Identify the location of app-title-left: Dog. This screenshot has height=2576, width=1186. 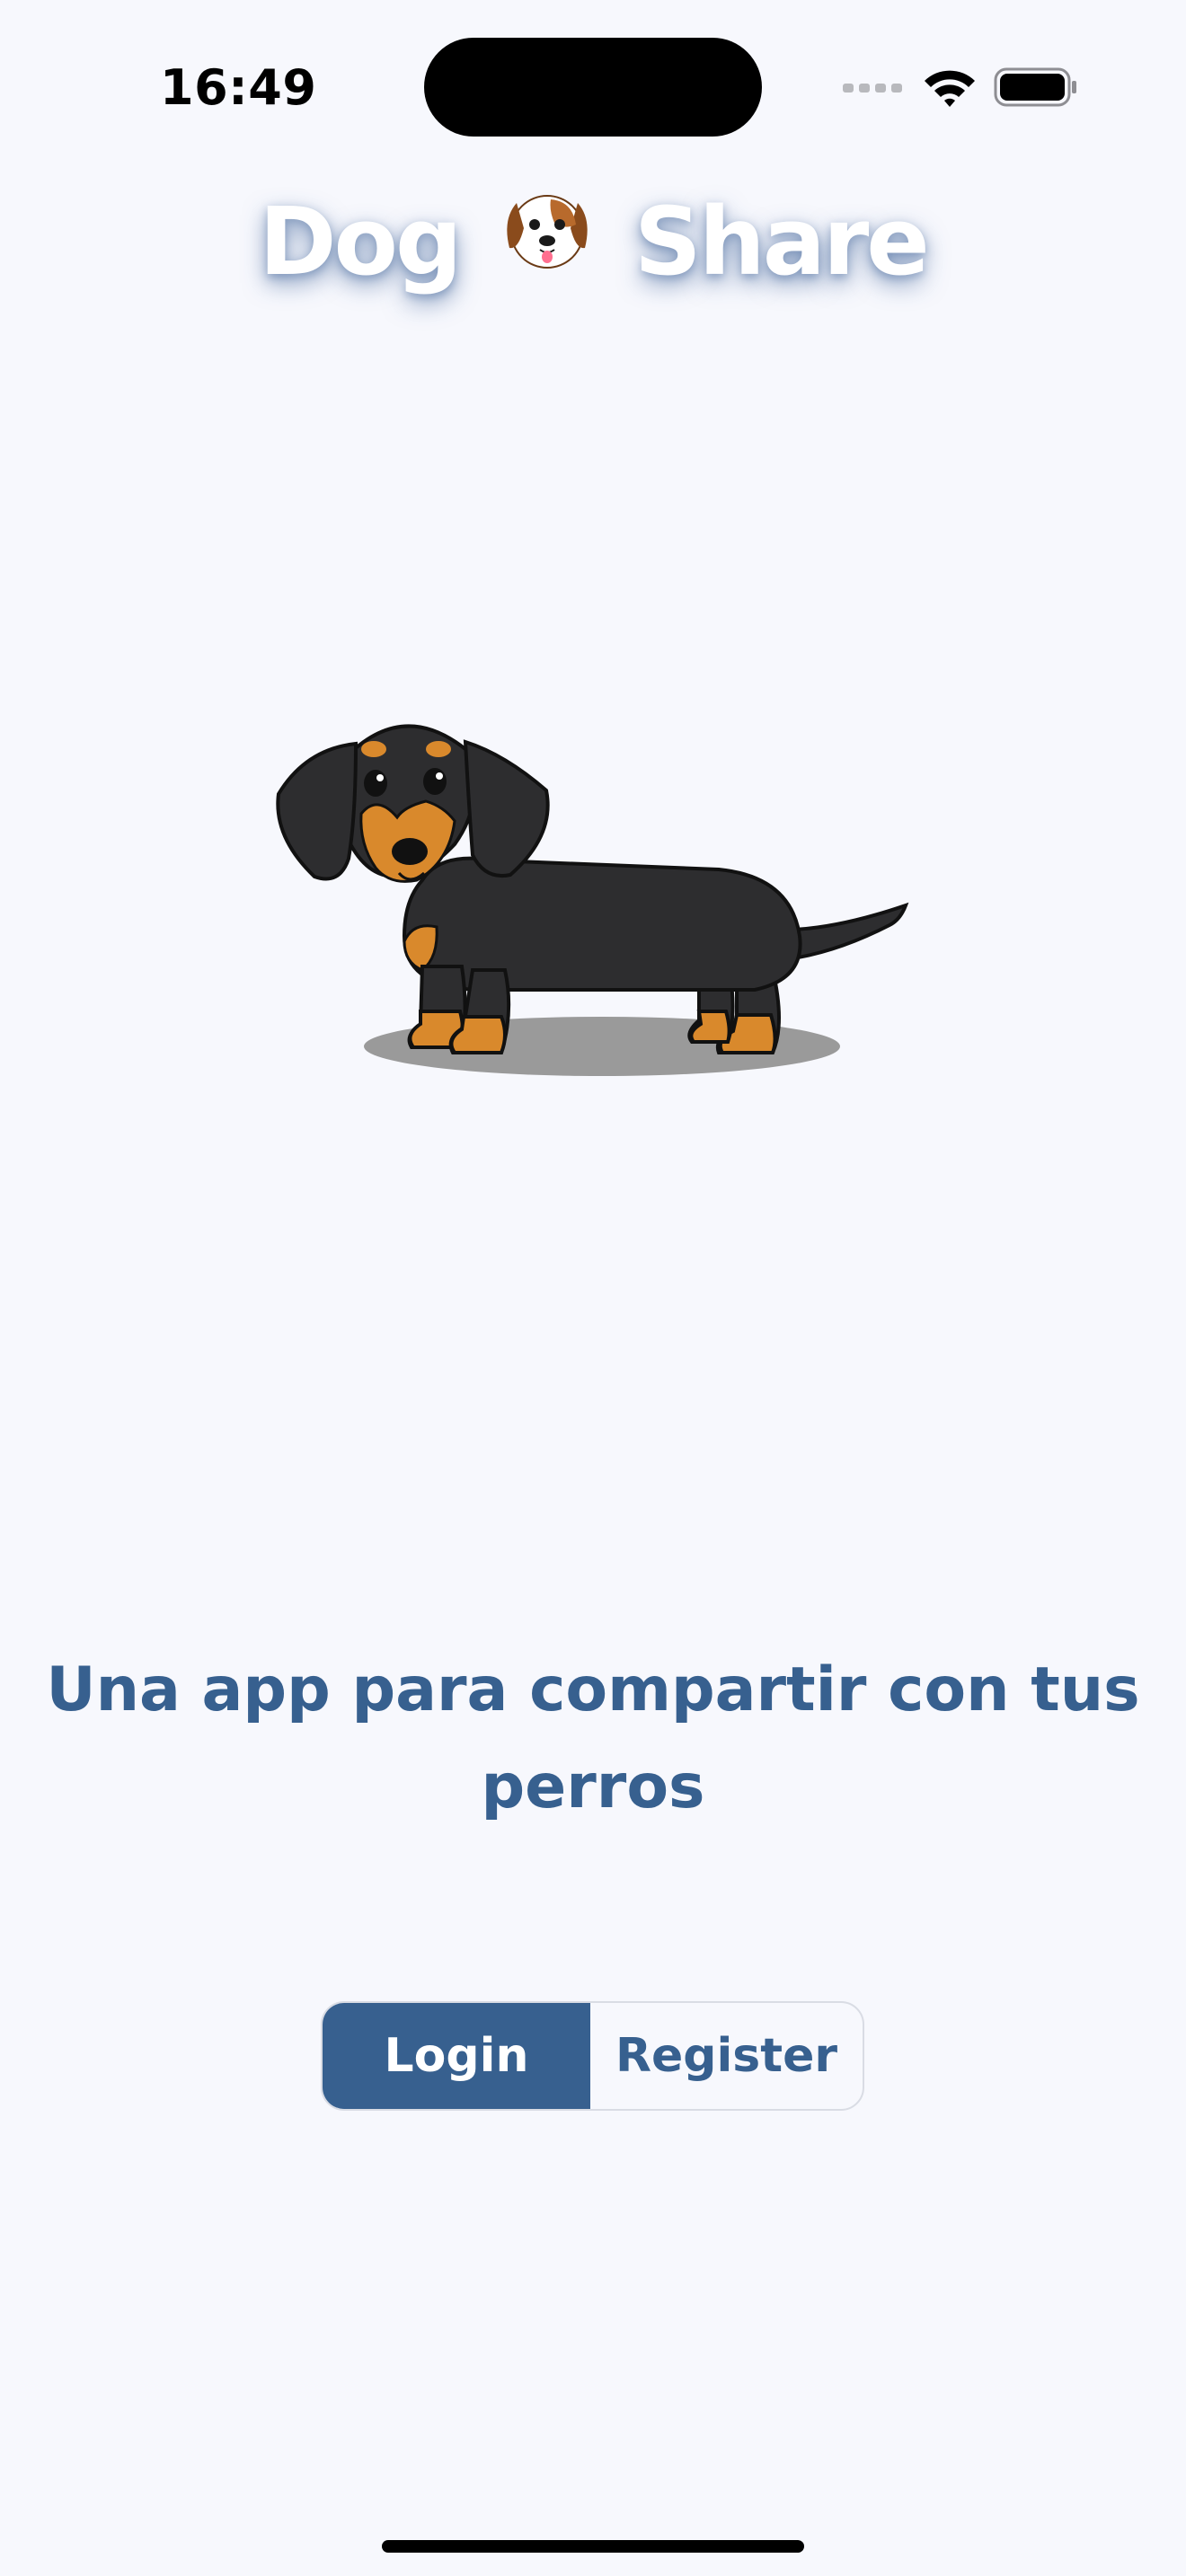
(360, 241).